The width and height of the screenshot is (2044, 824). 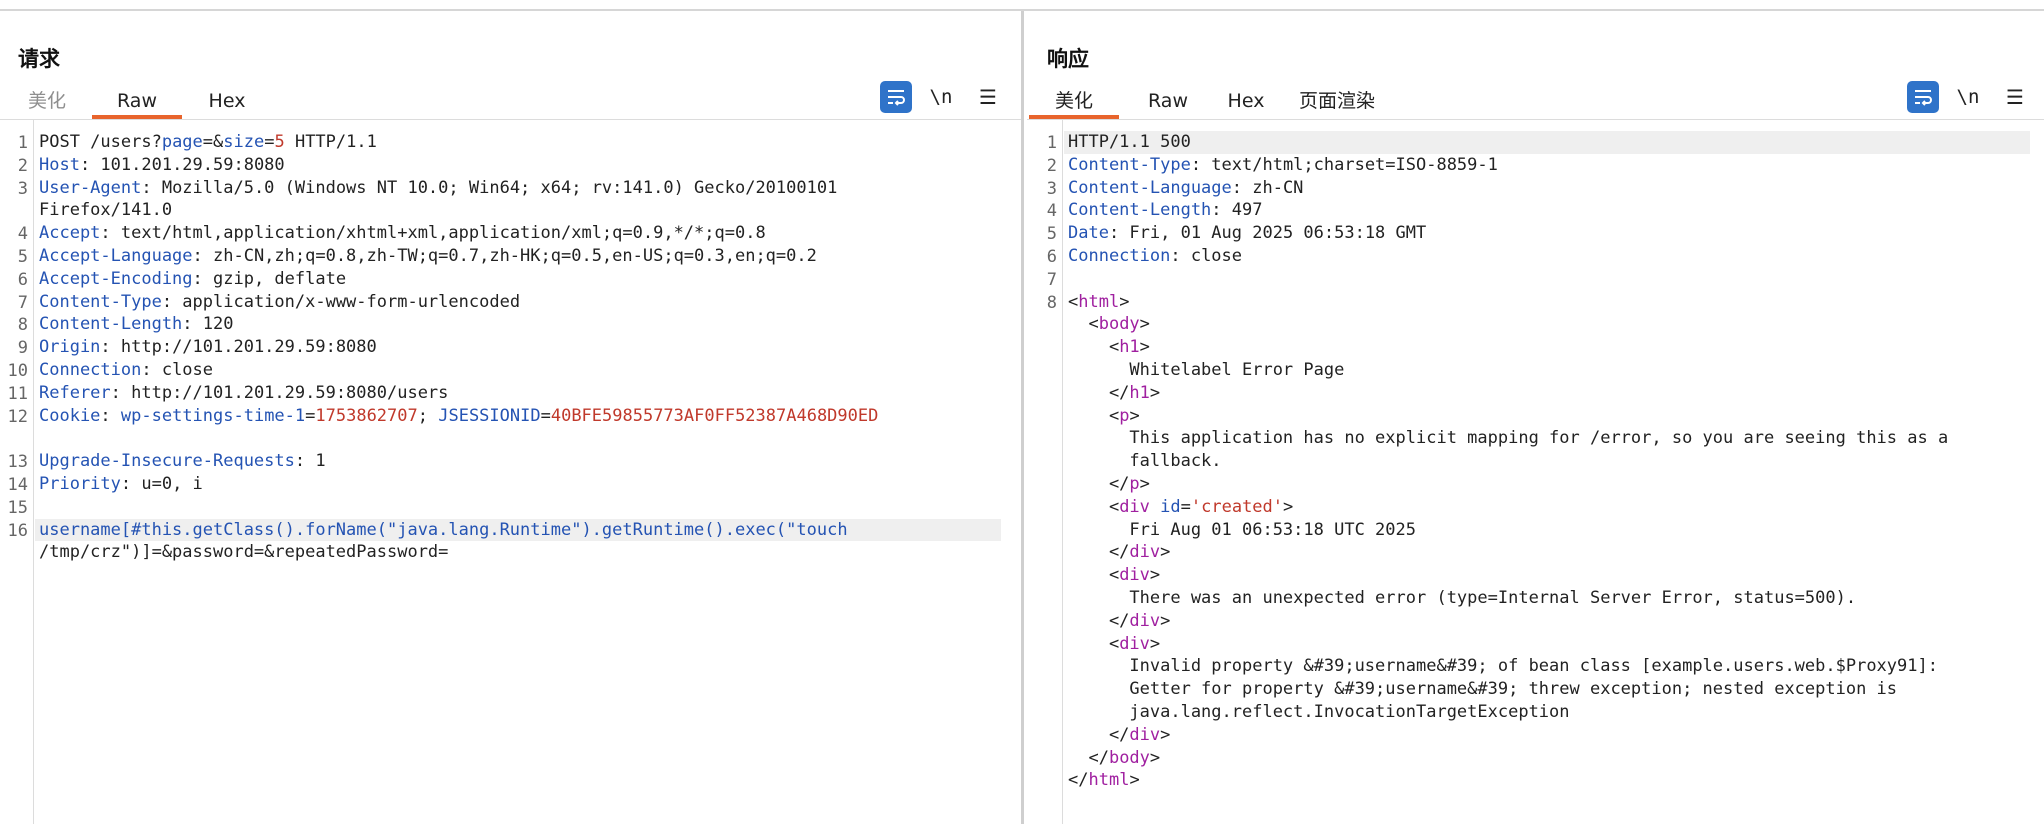 I want to click on request-title: 请求, so click(x=39, y=59).